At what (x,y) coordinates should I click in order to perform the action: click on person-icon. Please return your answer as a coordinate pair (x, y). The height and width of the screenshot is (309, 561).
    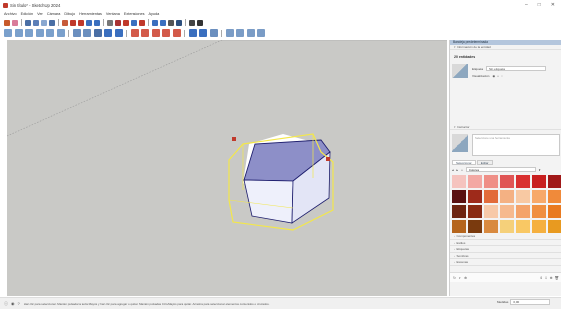
    Looking at the image, I should click on (200, 22).